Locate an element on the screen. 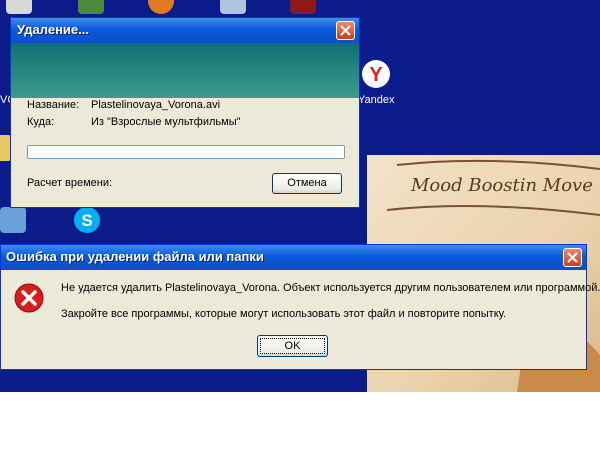 This screenshot has height=461, width=600. error-dialog-titlebar: Ошибка при удалении файла или папки is located at coordinates (293, 257).